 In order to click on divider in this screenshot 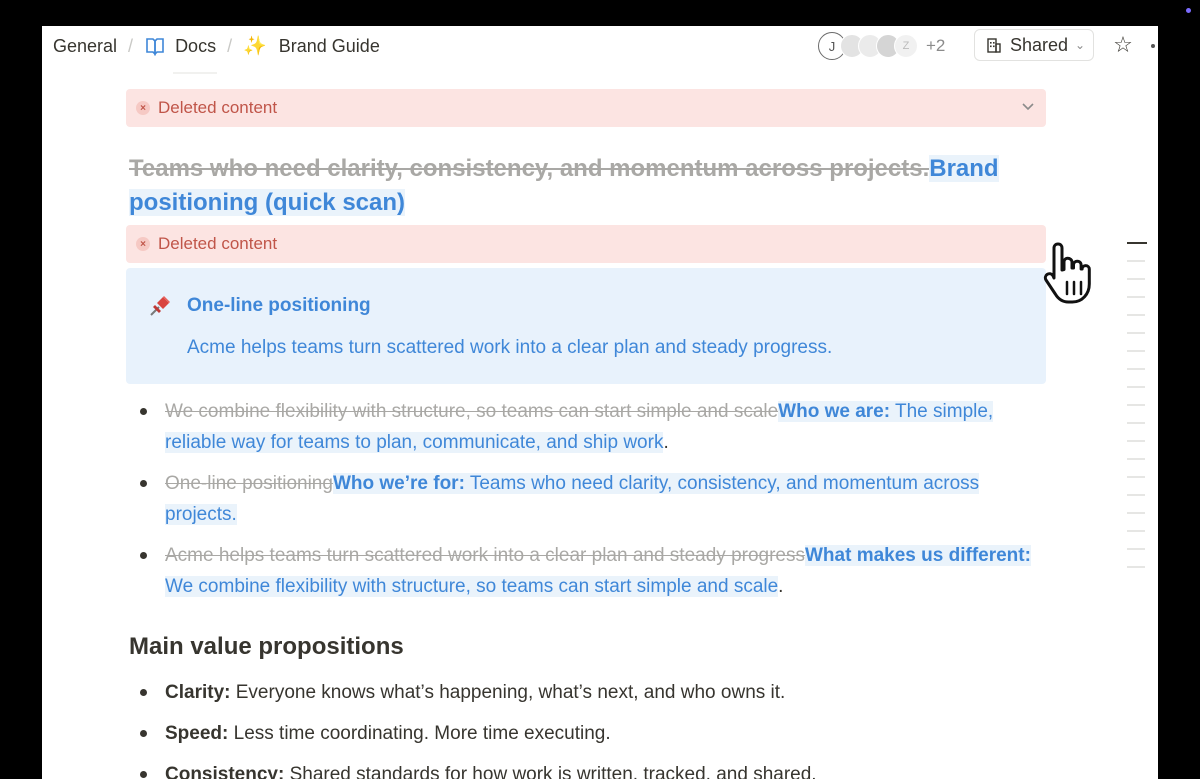, I will do `click(195, 73)`.